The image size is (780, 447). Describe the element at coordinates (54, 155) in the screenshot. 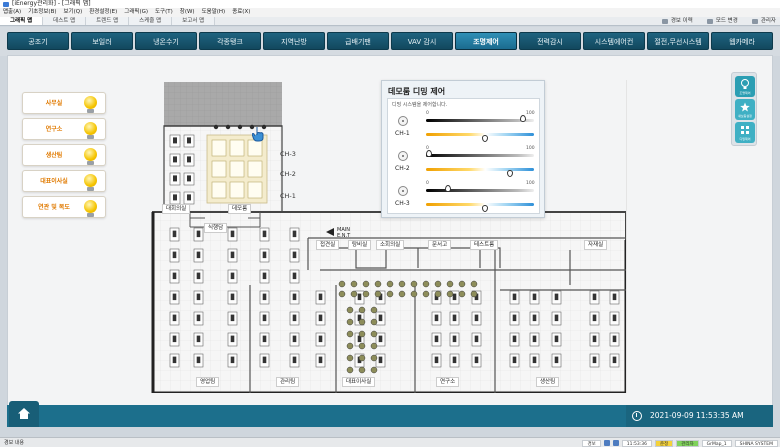

I see `room-label: 생산팀` at that location.